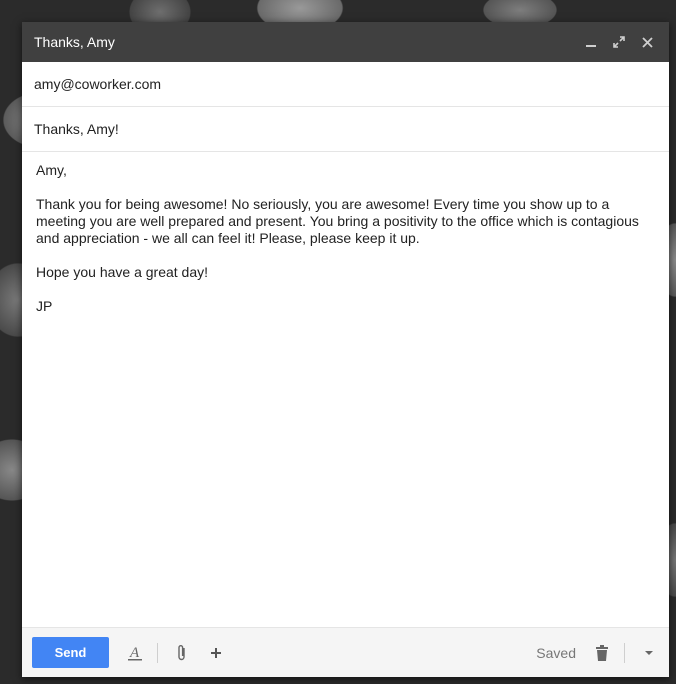 The height and width of the screenshot is (684, 676). I want to click on toolbar-divider-right, so click(624, 652).